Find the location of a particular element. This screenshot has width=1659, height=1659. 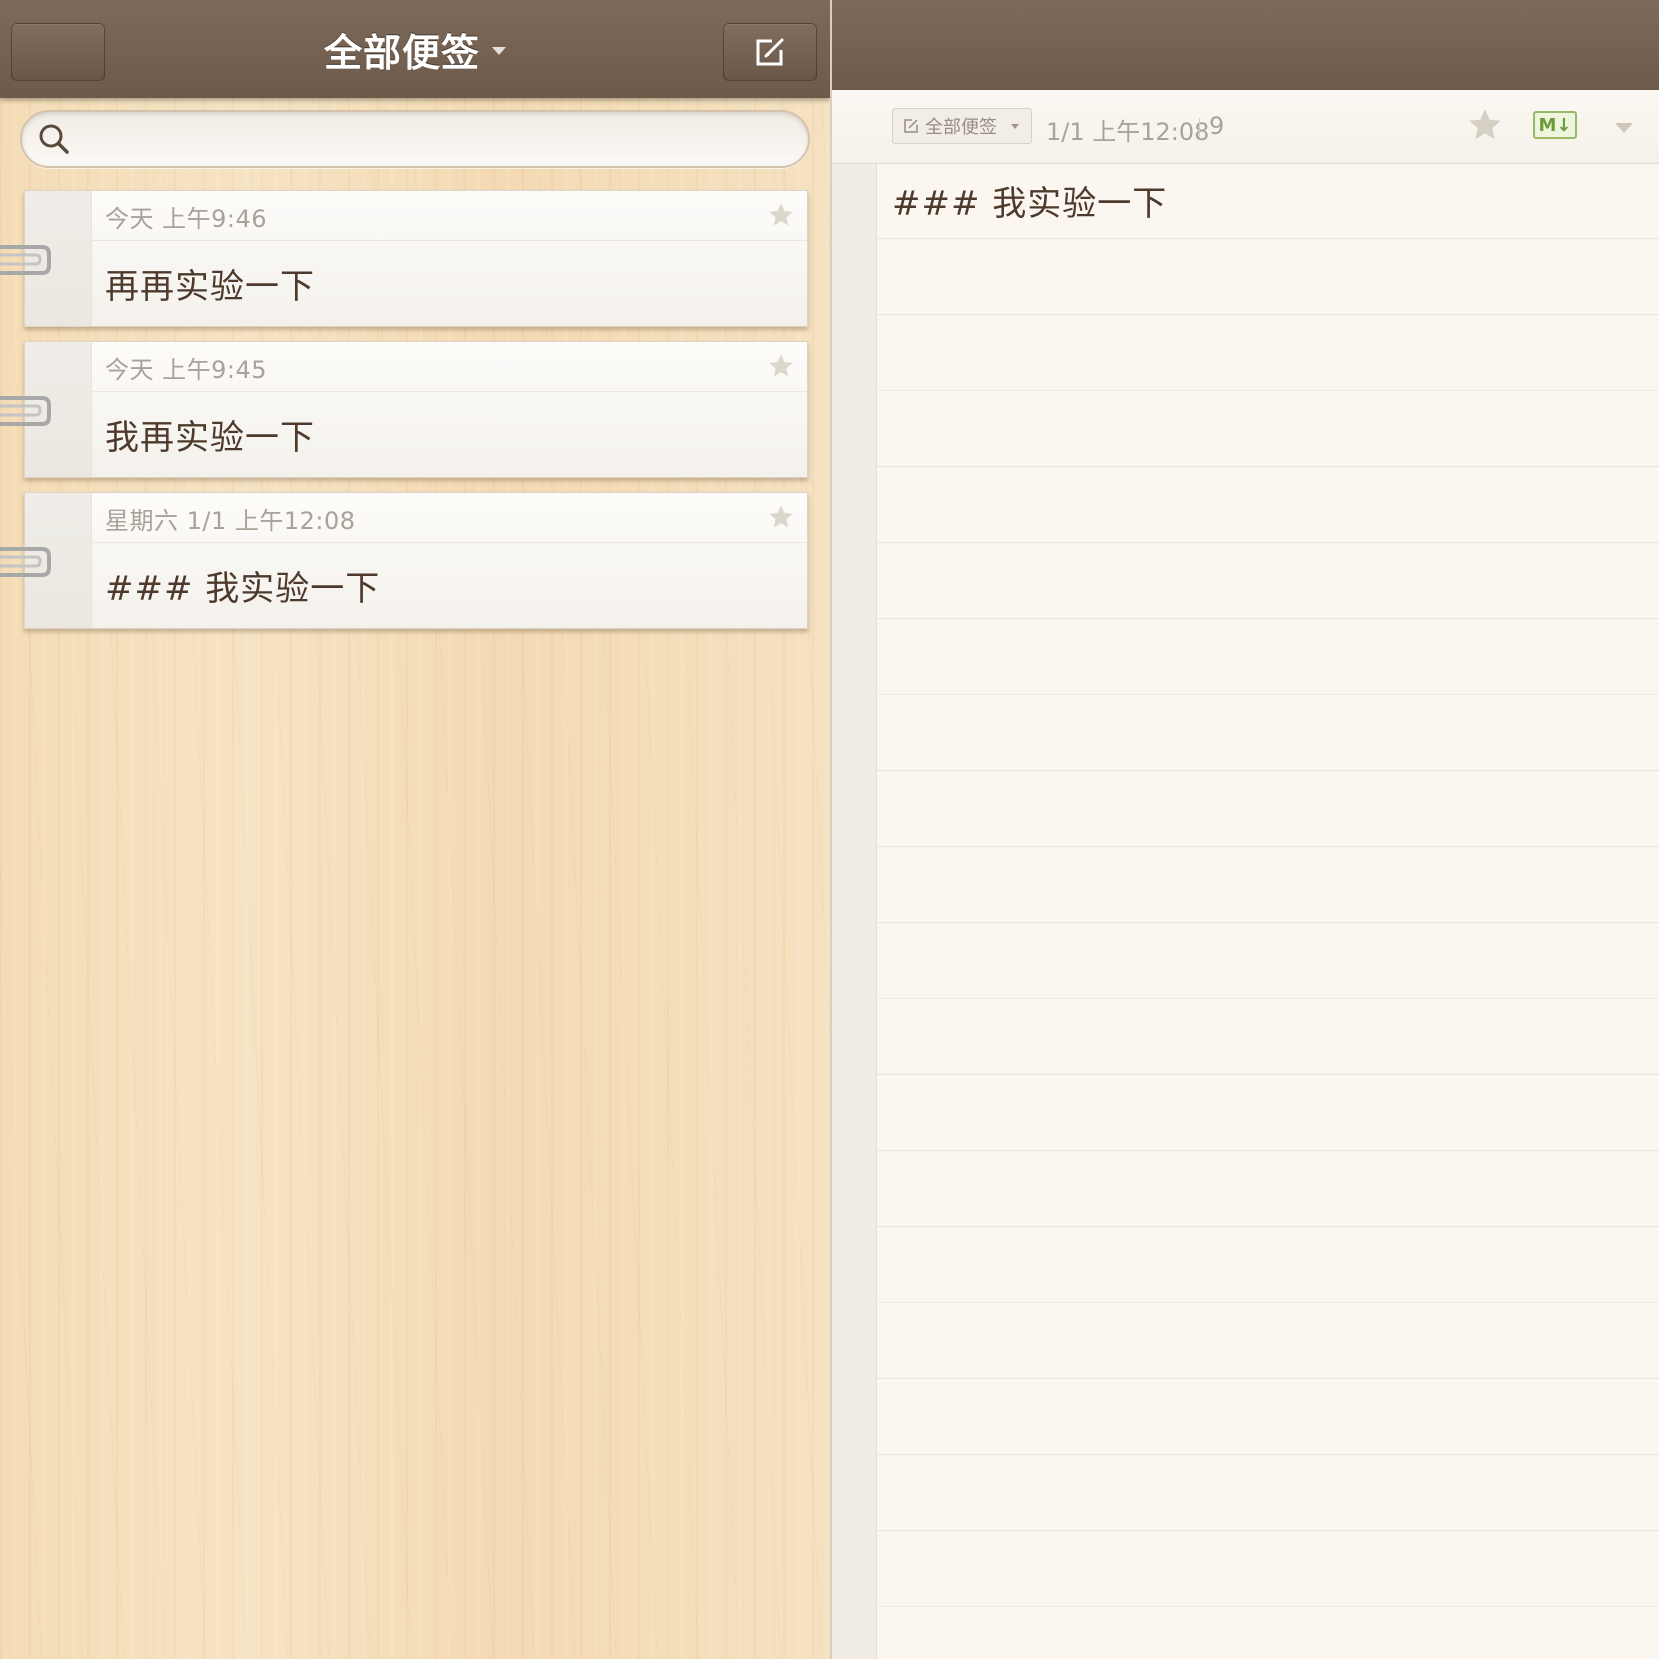

note-content: ### 我实验一下 is located at coordinates (1029, 200).